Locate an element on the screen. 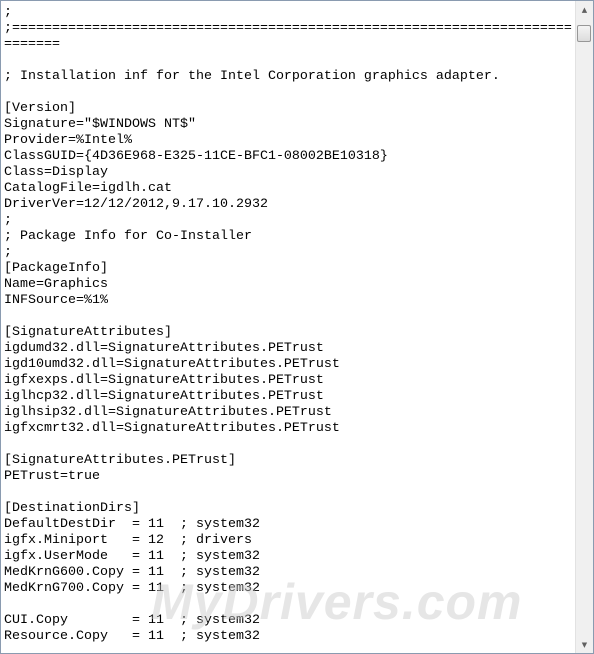  text-line: MedKrnG600.Copy = 11 ; system32 is located at coordinates (132, 572).